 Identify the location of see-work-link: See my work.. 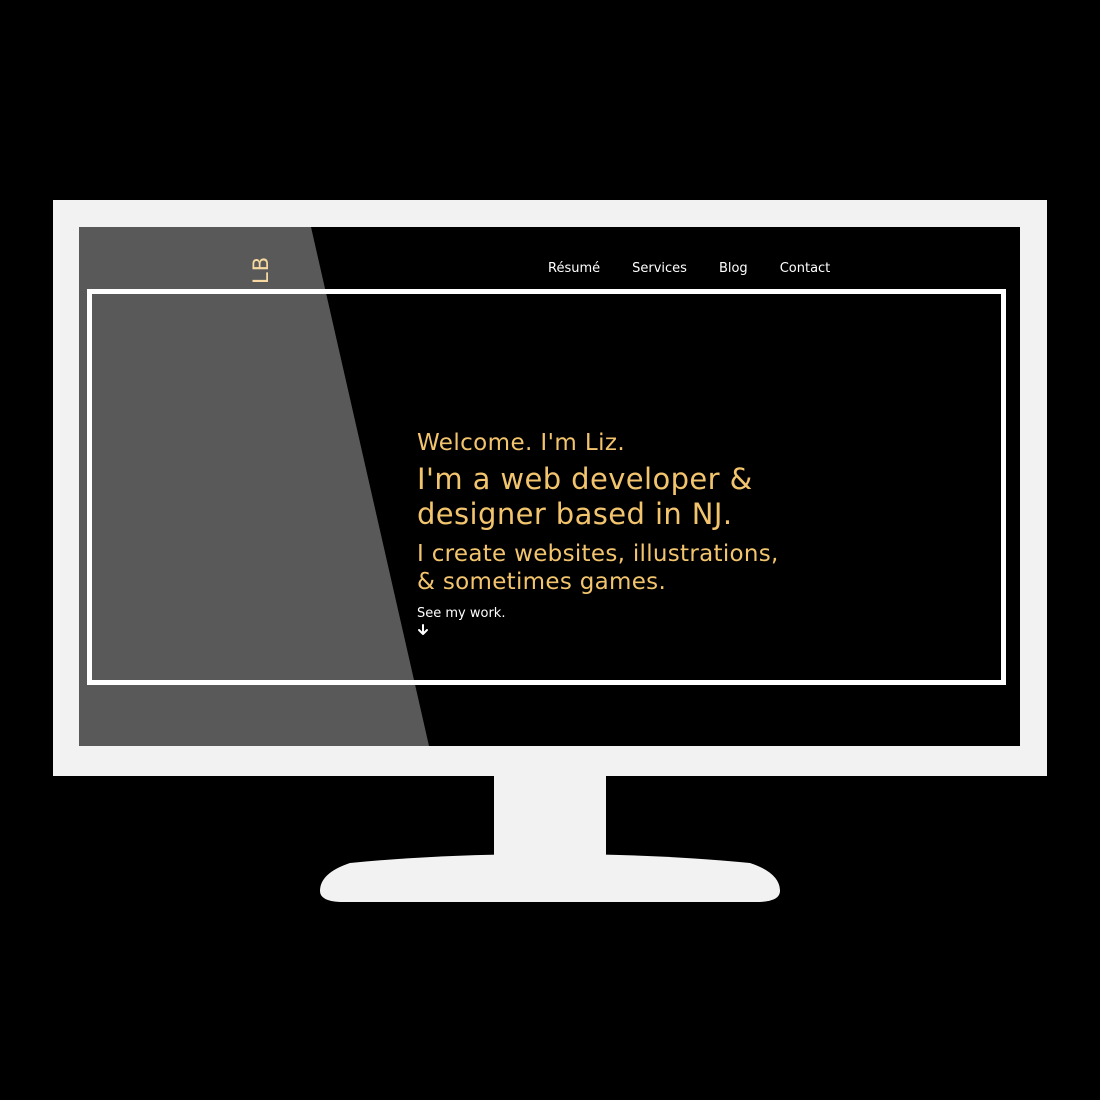
(667, 613).